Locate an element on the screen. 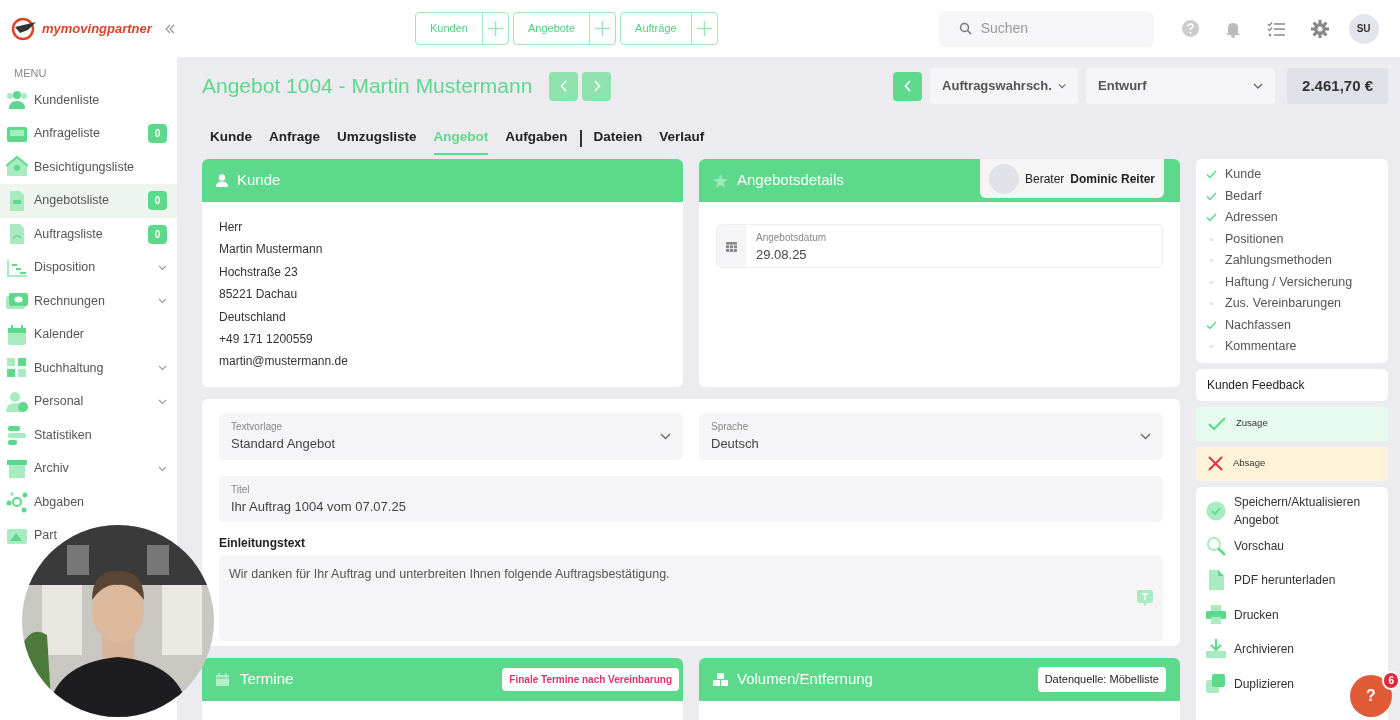 The width and height of the screenshot is (1400, 720). previous-button is located at coordinates (564, 86).